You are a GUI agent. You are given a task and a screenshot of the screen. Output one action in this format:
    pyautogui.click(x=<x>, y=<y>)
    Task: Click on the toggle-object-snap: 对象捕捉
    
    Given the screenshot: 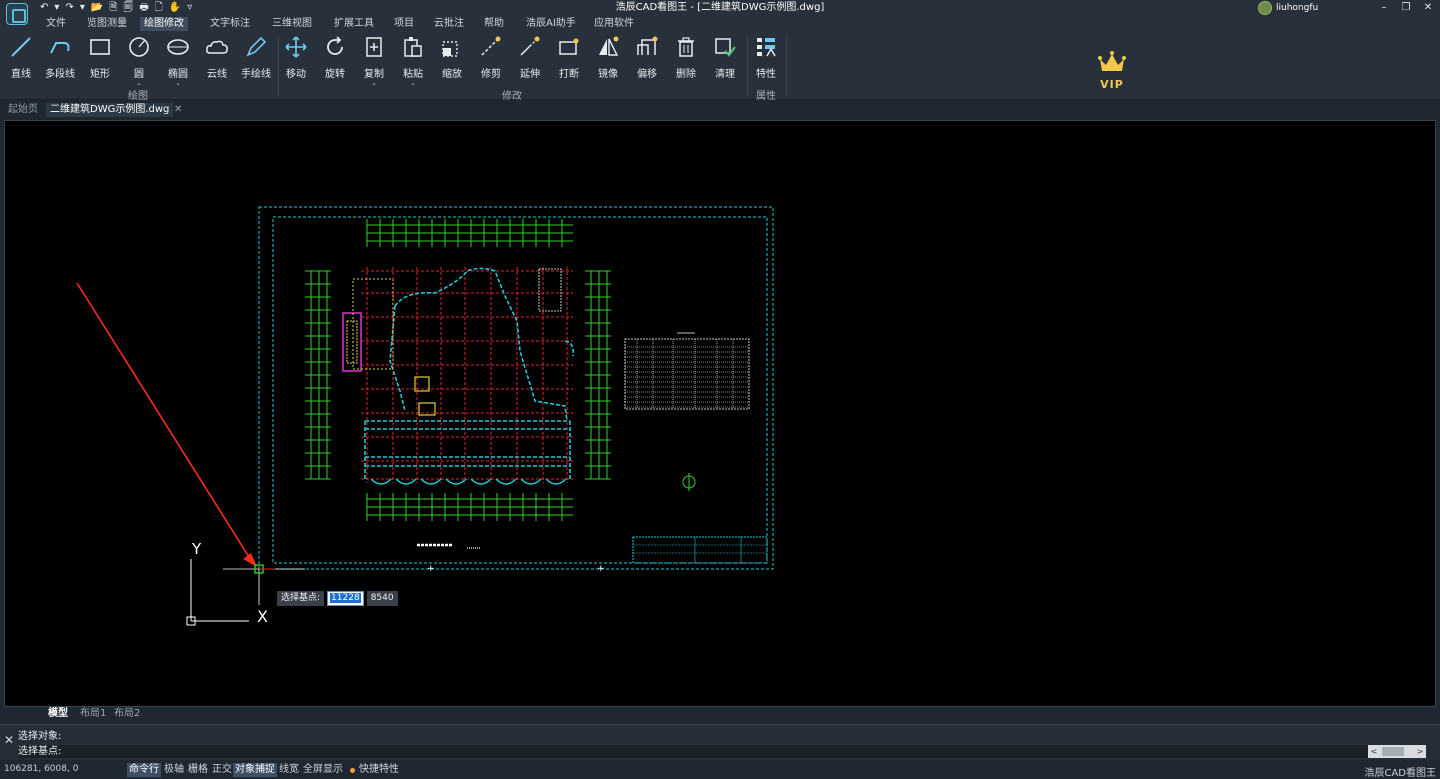 What is the action you would take?
    pyautogui.click(x=255, y=770)
    